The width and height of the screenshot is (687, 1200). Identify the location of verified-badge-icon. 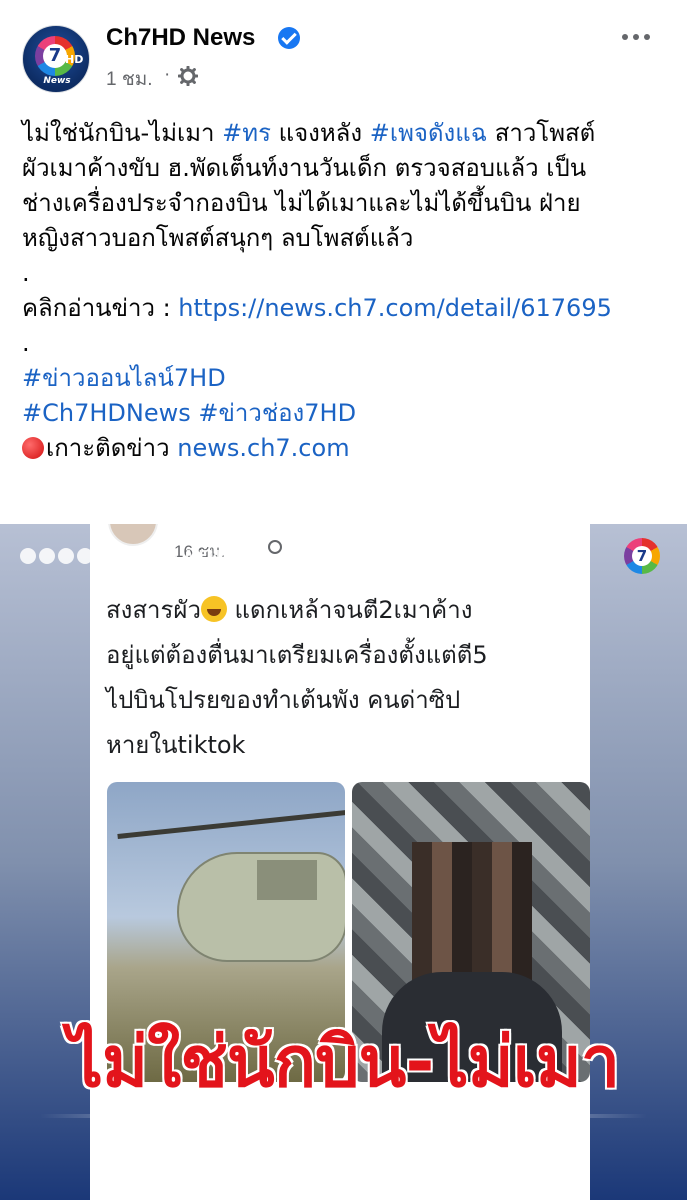
(289, 38).